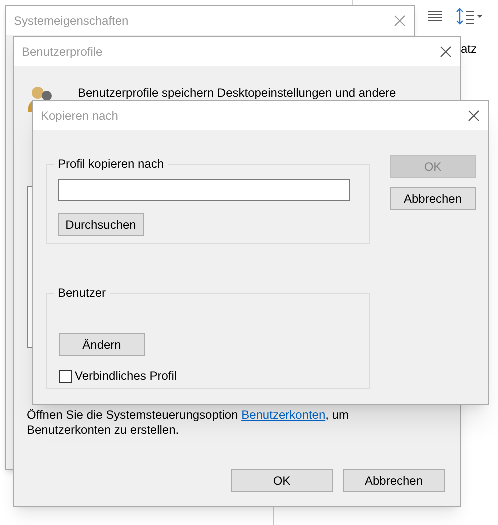  Describe the element at coordinates (71, 21) in the screenshot. I see `window-title: Systemeigenschaften` at that location.